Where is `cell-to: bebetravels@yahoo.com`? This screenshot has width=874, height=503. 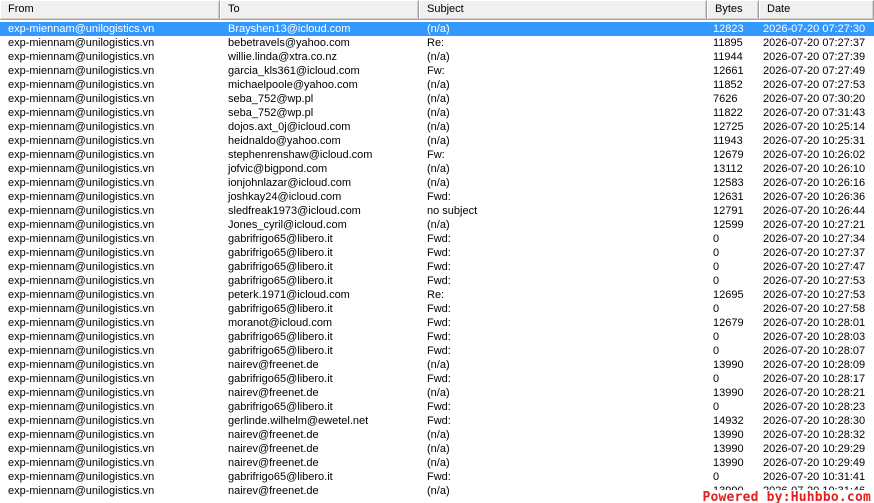
cell-to: bebetravels@yahoo.com is located at coordinates (289, 43).